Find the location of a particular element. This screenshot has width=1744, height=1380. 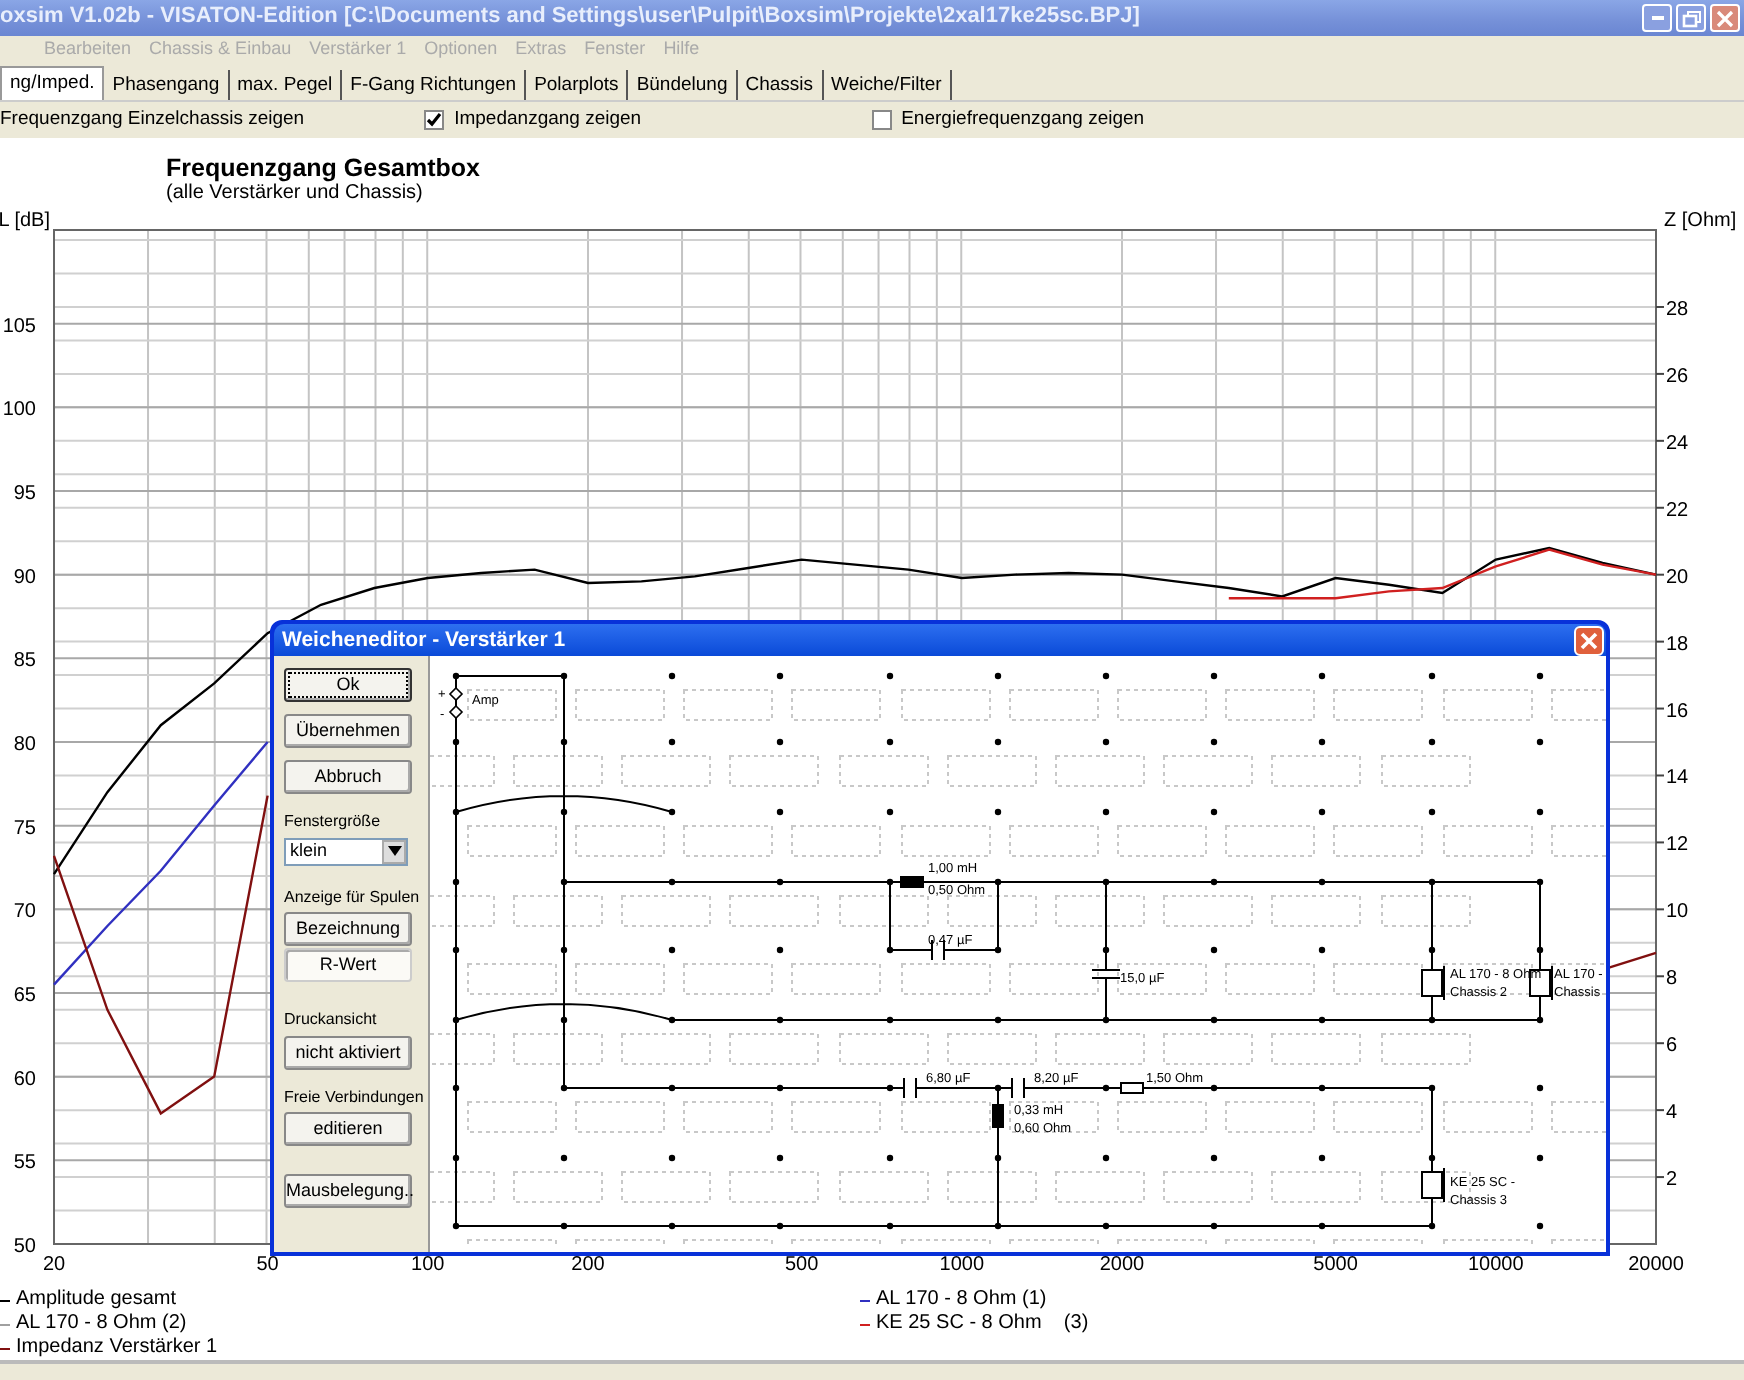

minimize-button is located at coordinates (1657, 18).